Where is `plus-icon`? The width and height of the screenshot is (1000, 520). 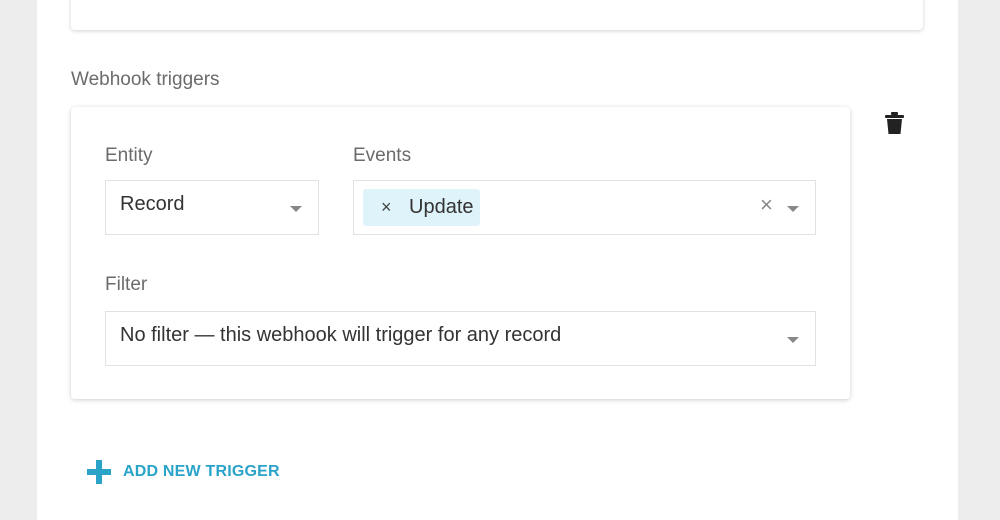
plus-icon is located at coordinates (99, 472).